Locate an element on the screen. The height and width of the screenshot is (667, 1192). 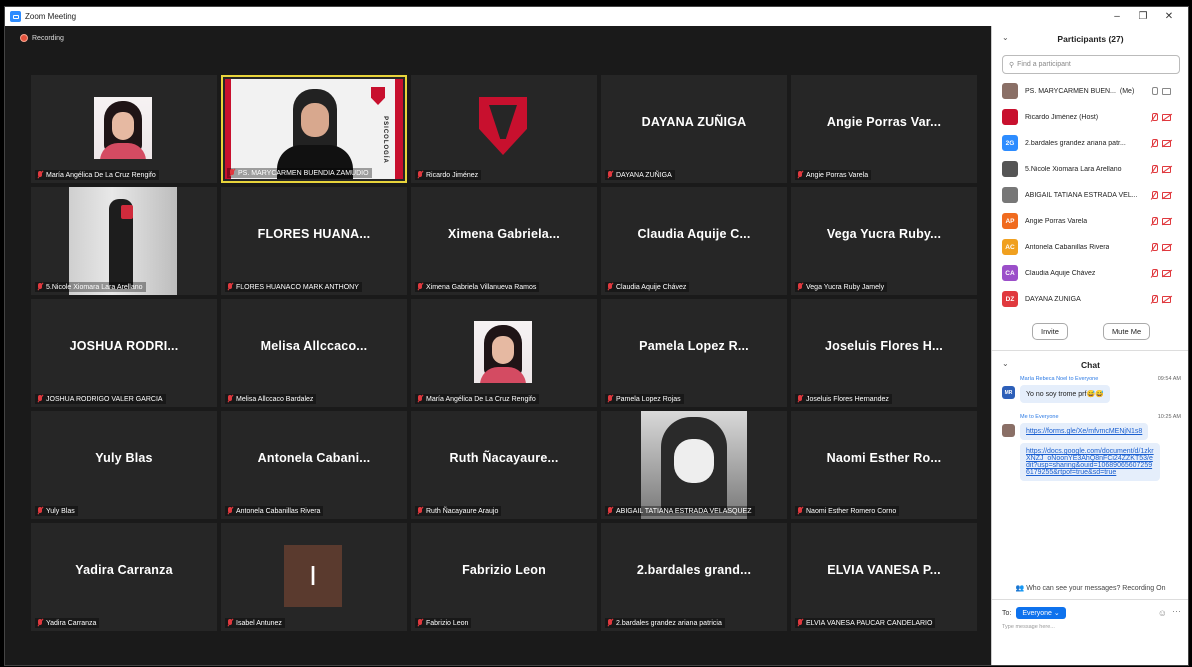
participant-name: Angie Porras Varela is located at coordinates (837, 175).